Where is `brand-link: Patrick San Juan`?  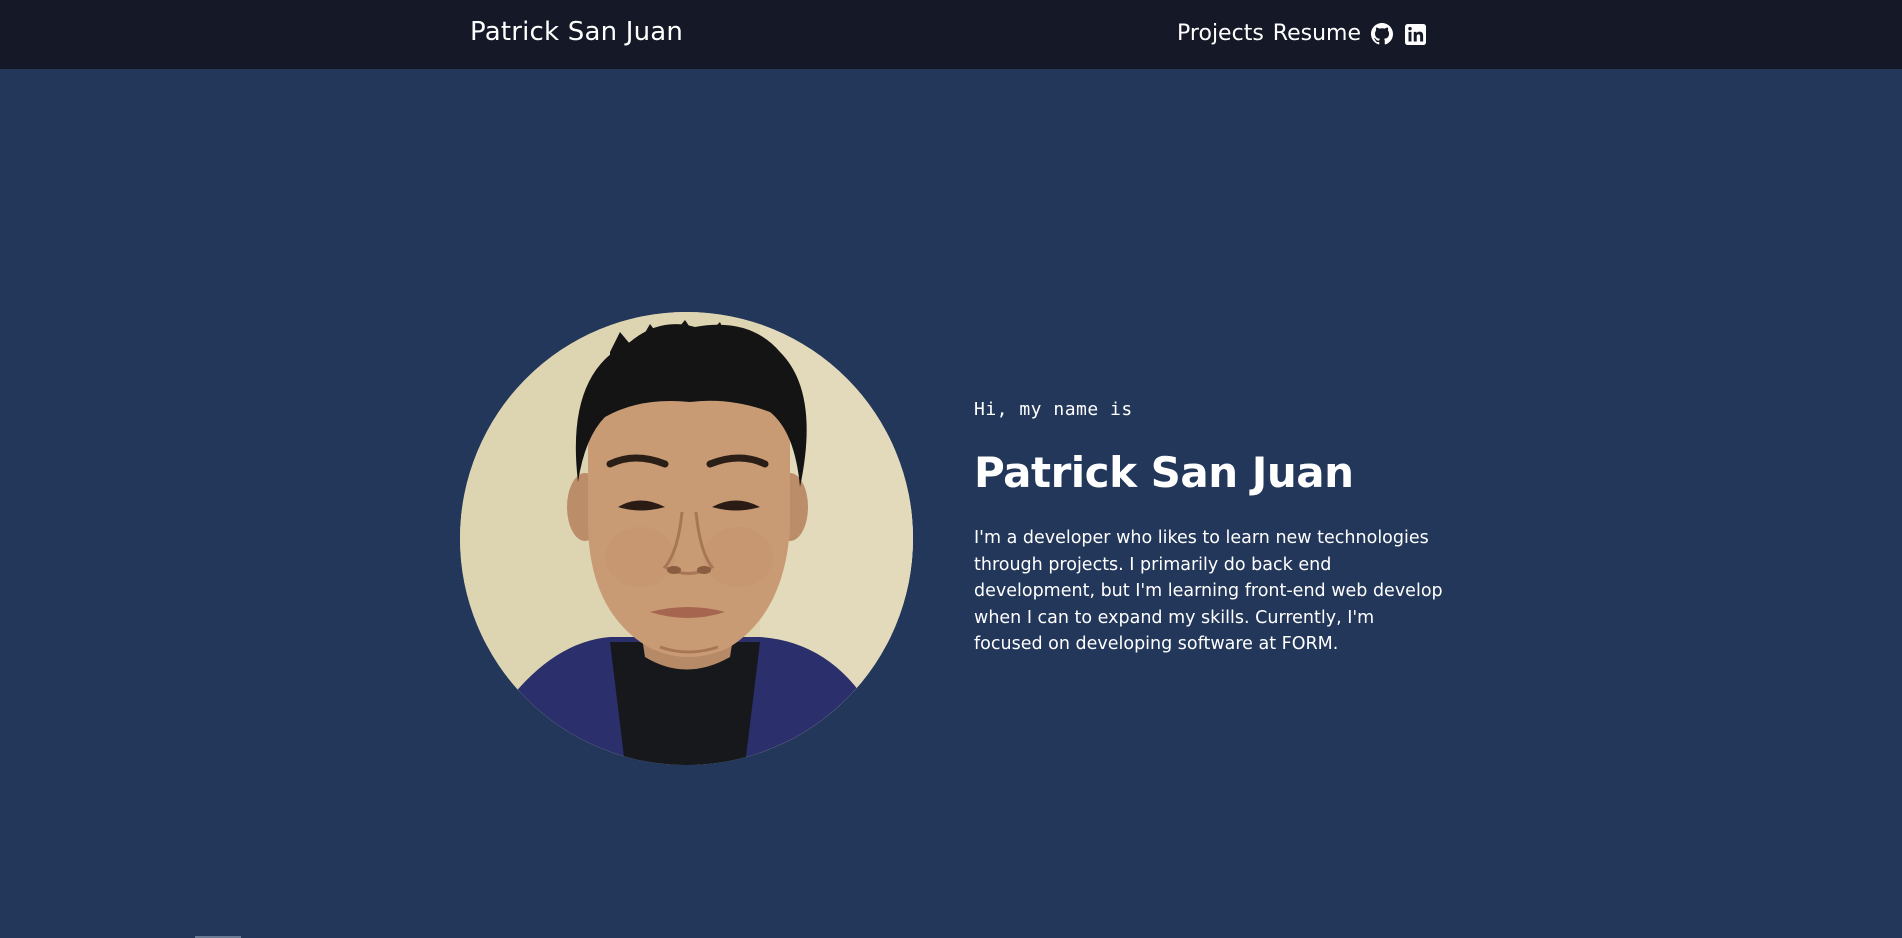 brand-link: Patrick San Juan is located at coordinates (576, 32).